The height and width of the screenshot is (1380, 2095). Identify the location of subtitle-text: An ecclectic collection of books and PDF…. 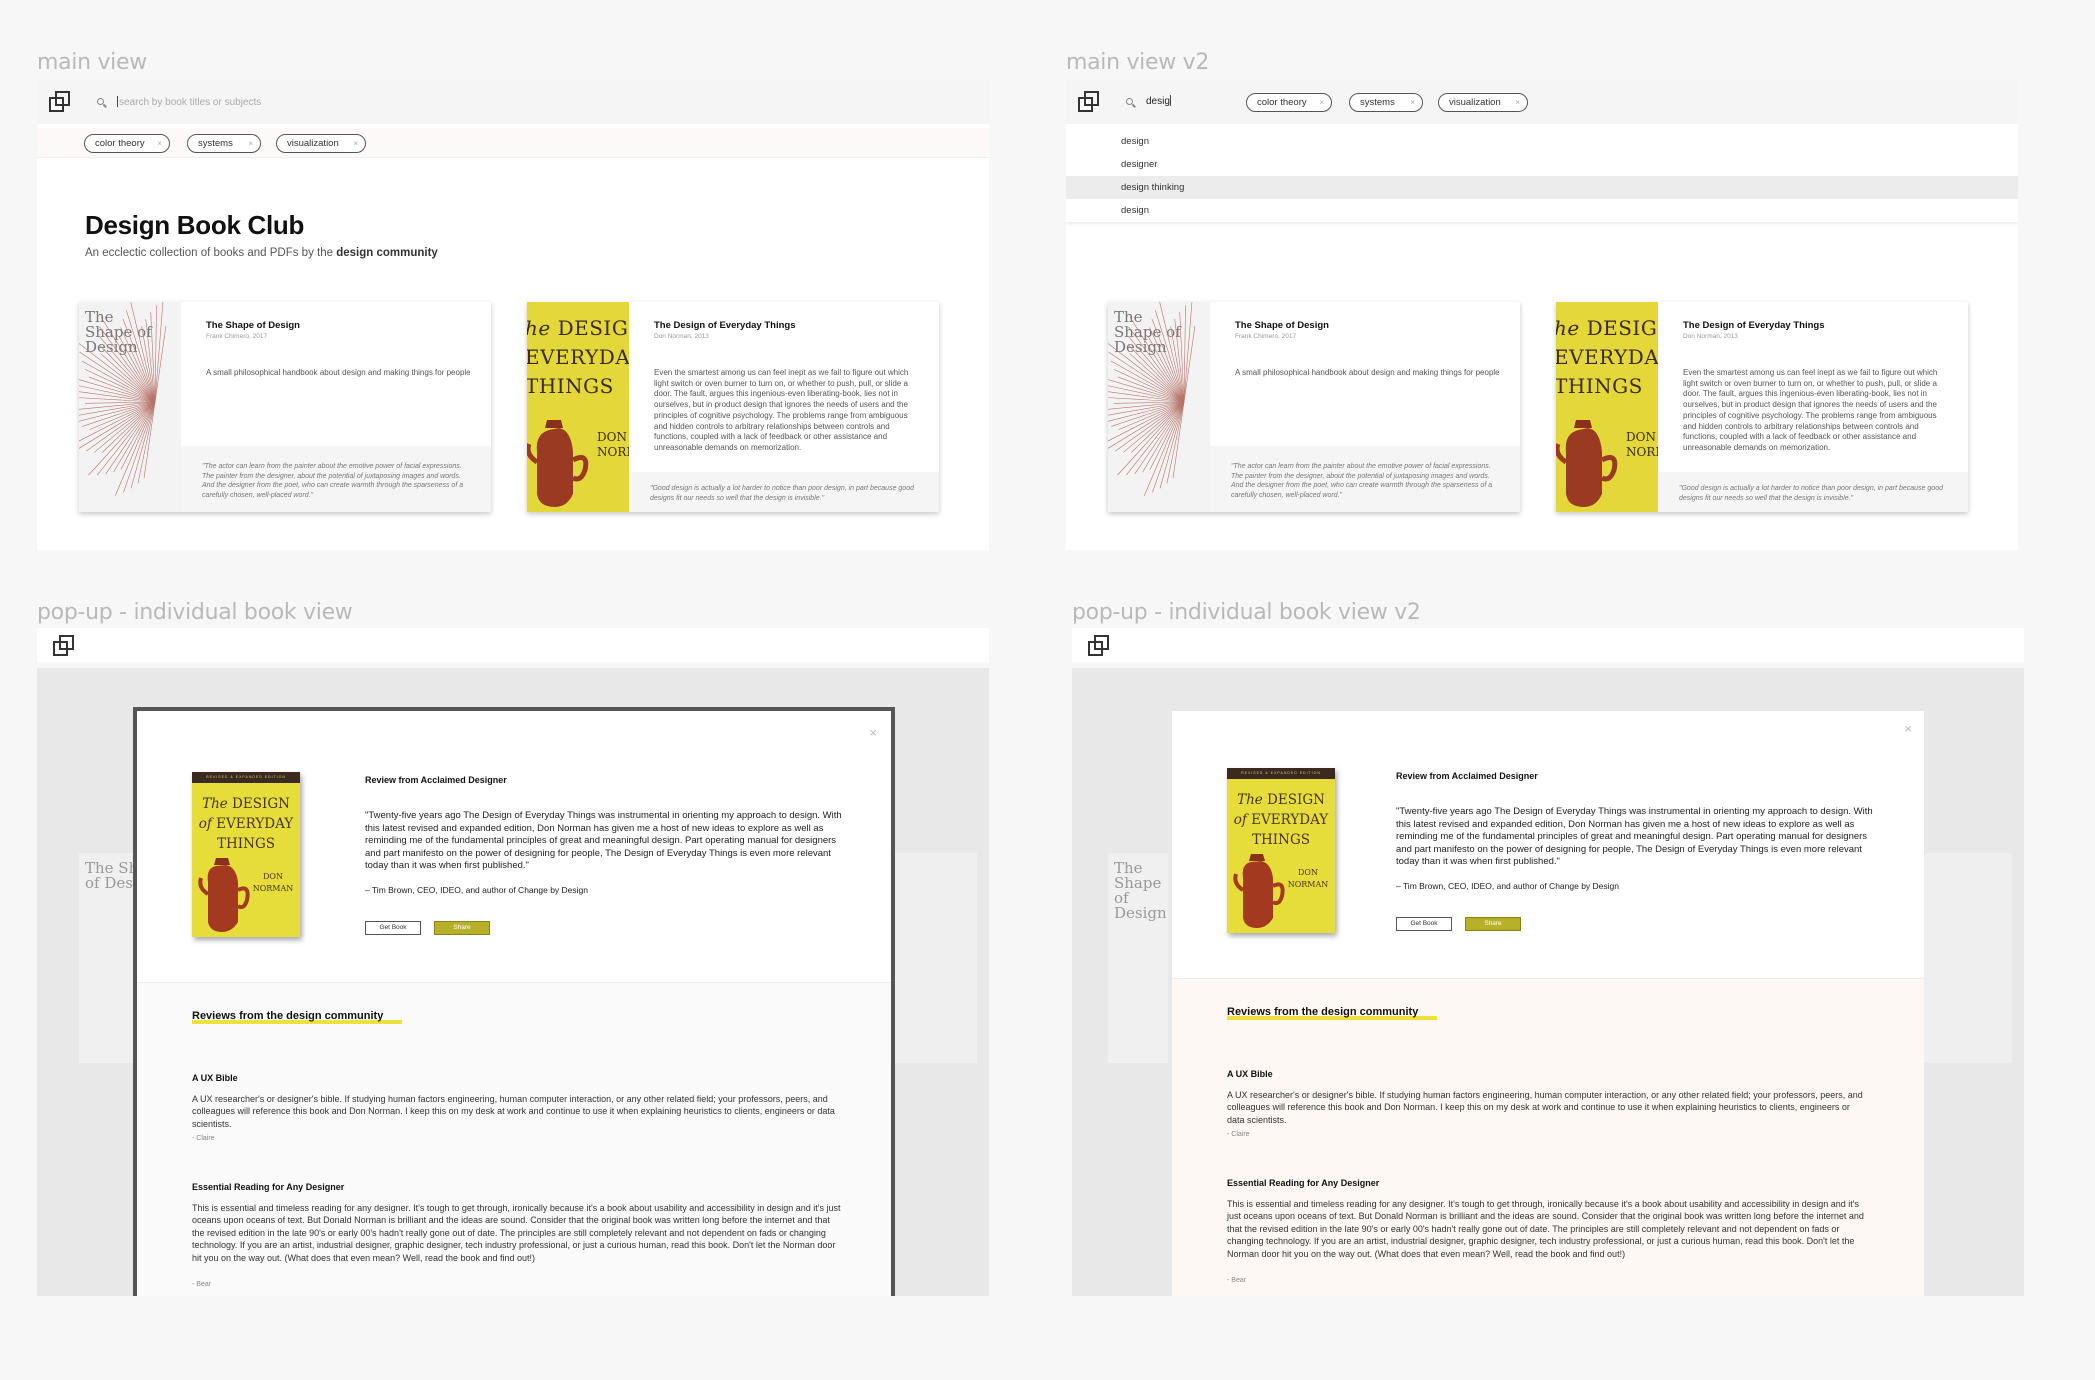
(209, 253).